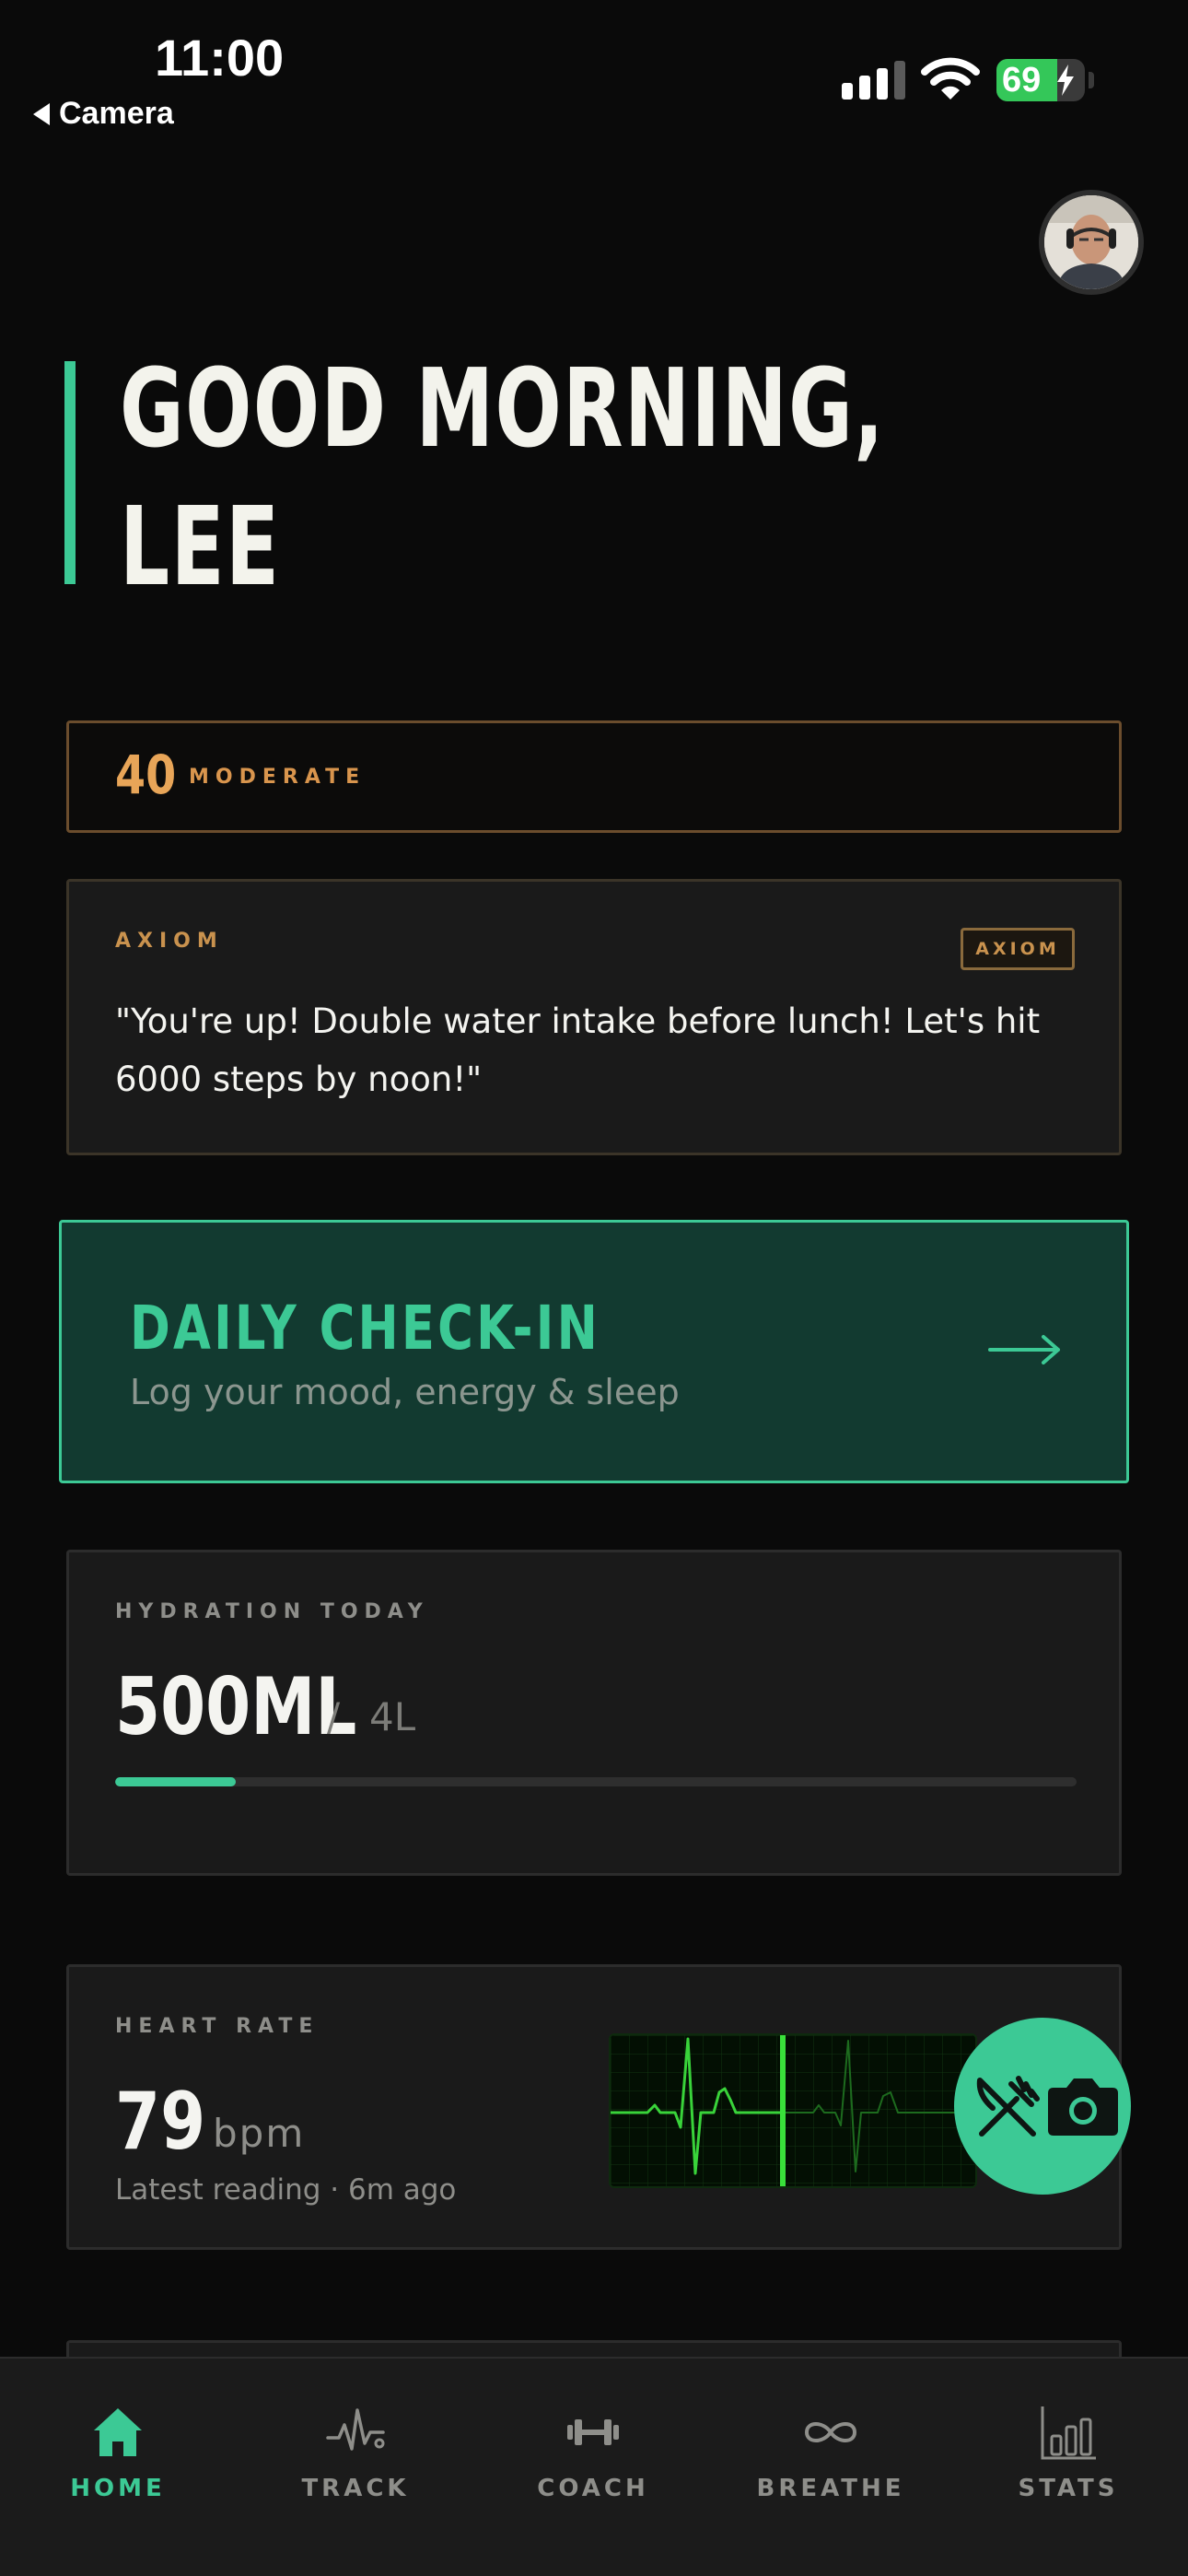 The height and width of the screenshot is (2576, 1188). Describe the element at coordinates (41, 113) in the screenshot. I see `back-arrow-icon` at that location.